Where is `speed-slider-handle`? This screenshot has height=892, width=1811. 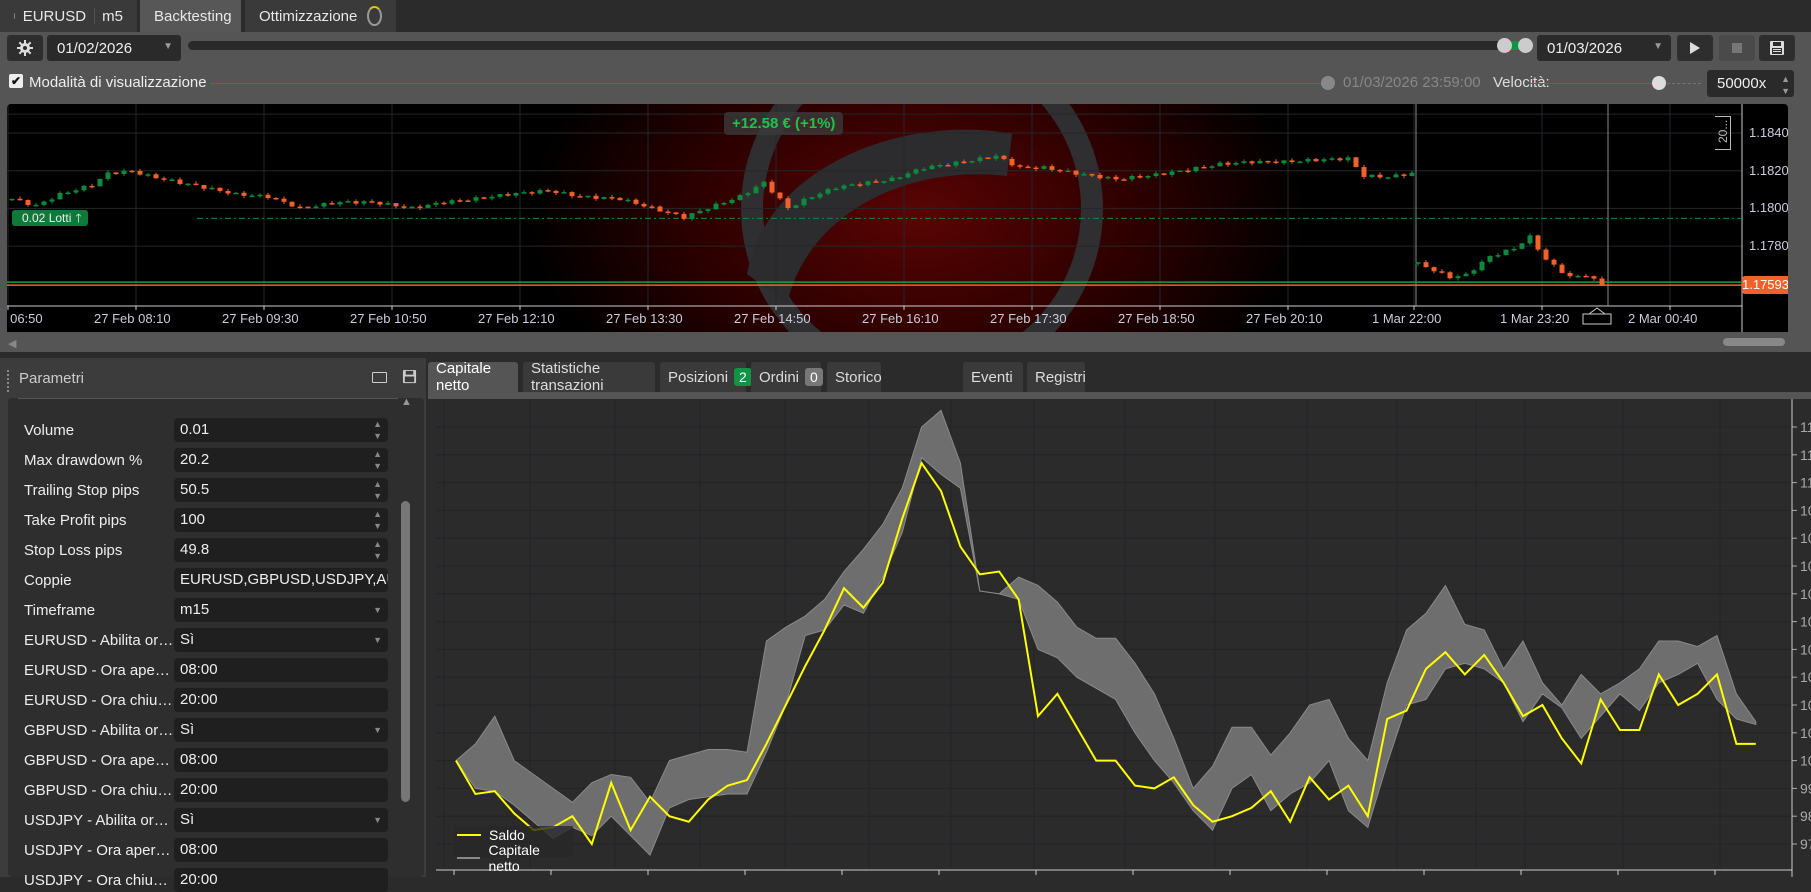 speed-slider-handle is located at coordinates (1659, 83).